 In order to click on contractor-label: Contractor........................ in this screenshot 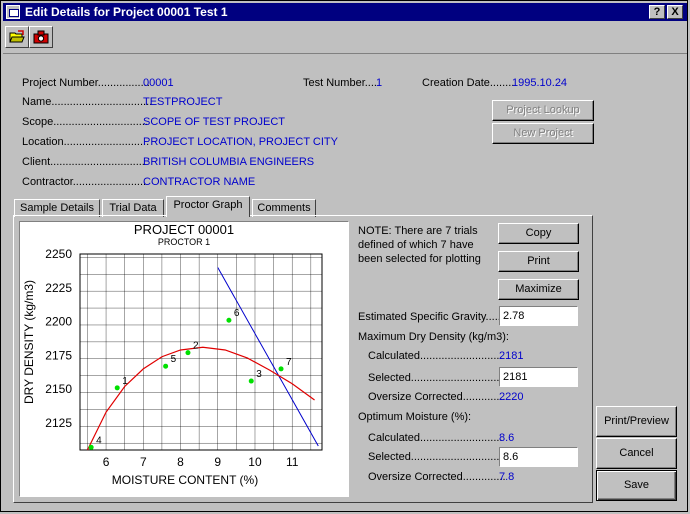, I will do `click(84, 182)`.